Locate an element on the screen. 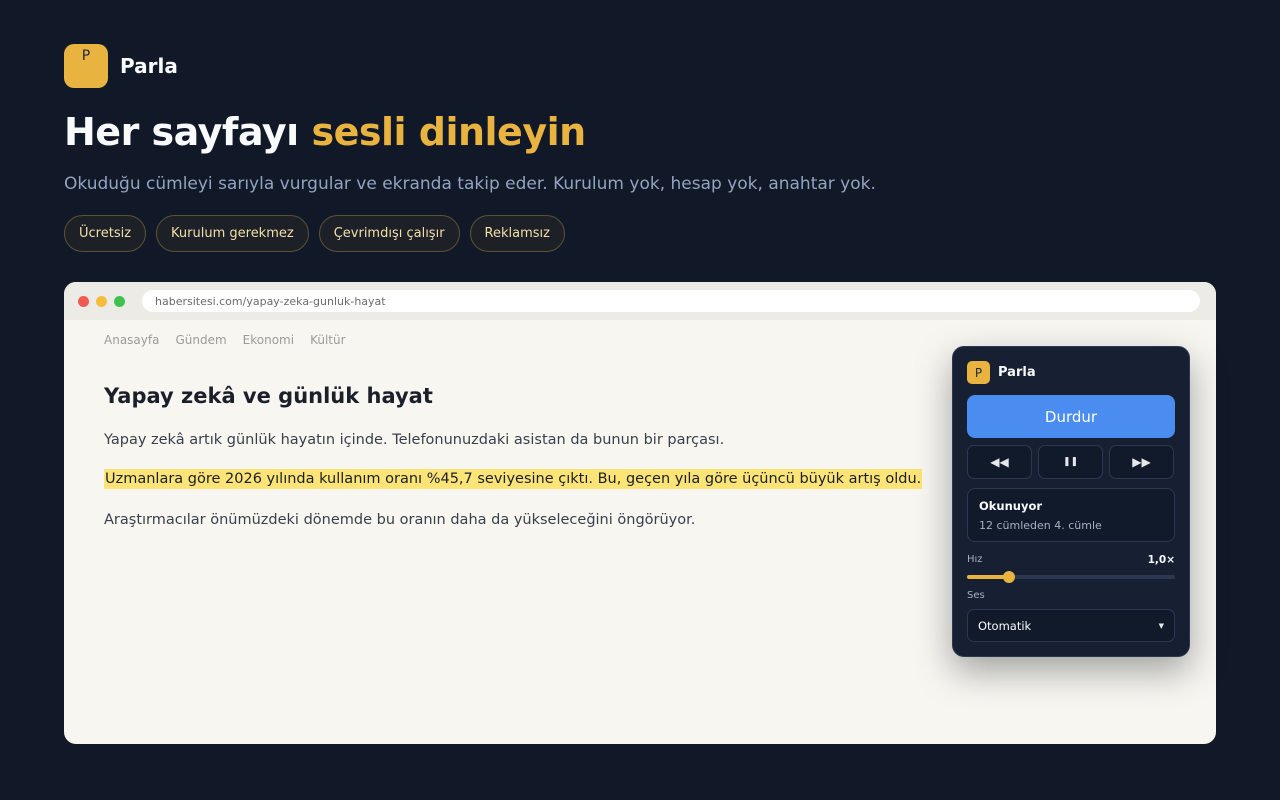 The image size is (1280, 800). status-box: Okunuyor 12 cümleden 4. cümle is located at coordinates (1071, 515).